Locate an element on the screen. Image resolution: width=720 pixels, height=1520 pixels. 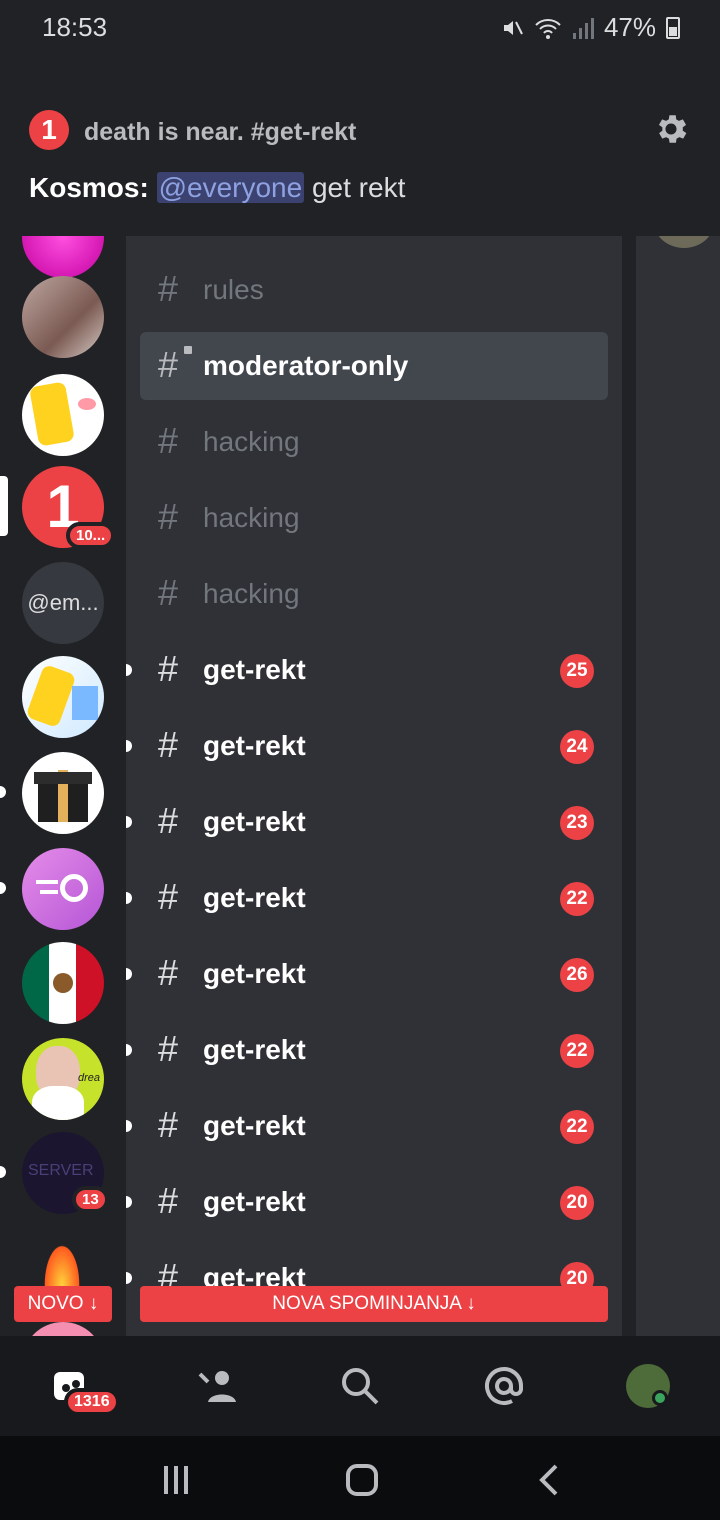
new-servers-button: NOVO ↓ is located at coordinates (63, 1304).